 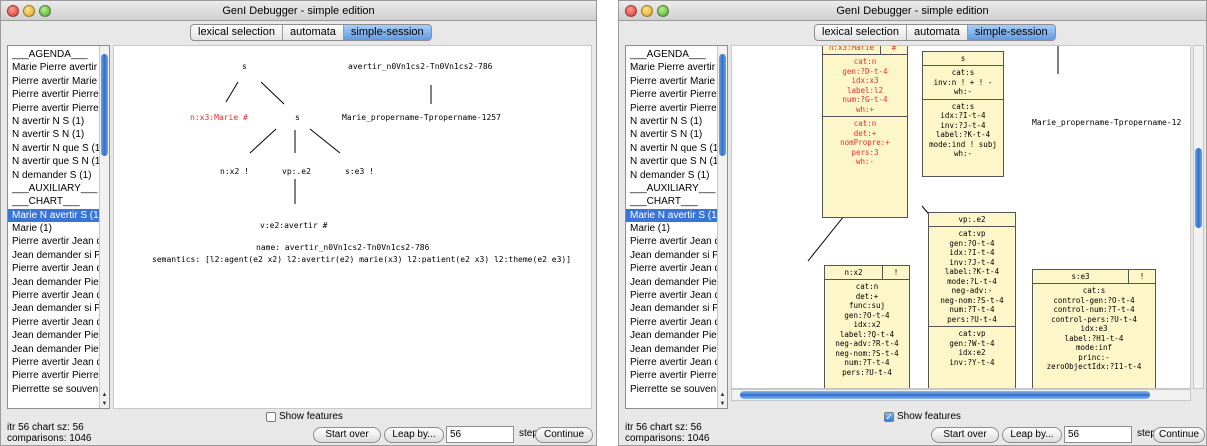 I want to click on tree-horizontal-scroll-thumb, so click(x=945, y=395).